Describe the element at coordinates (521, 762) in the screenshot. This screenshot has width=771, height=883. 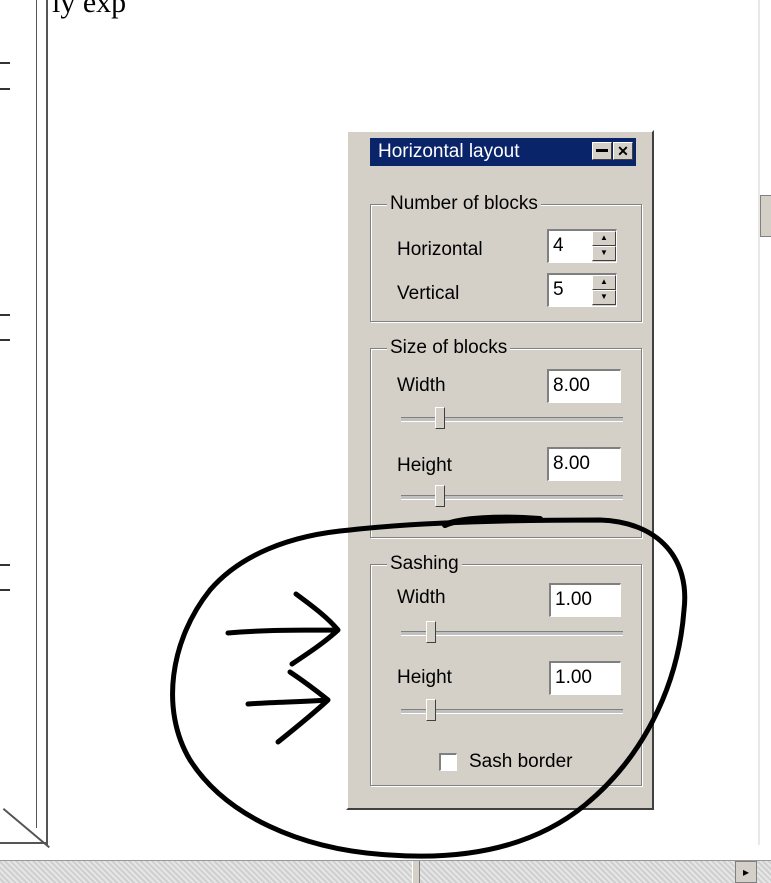
I see `sash-border-label: Sash border` at that location.